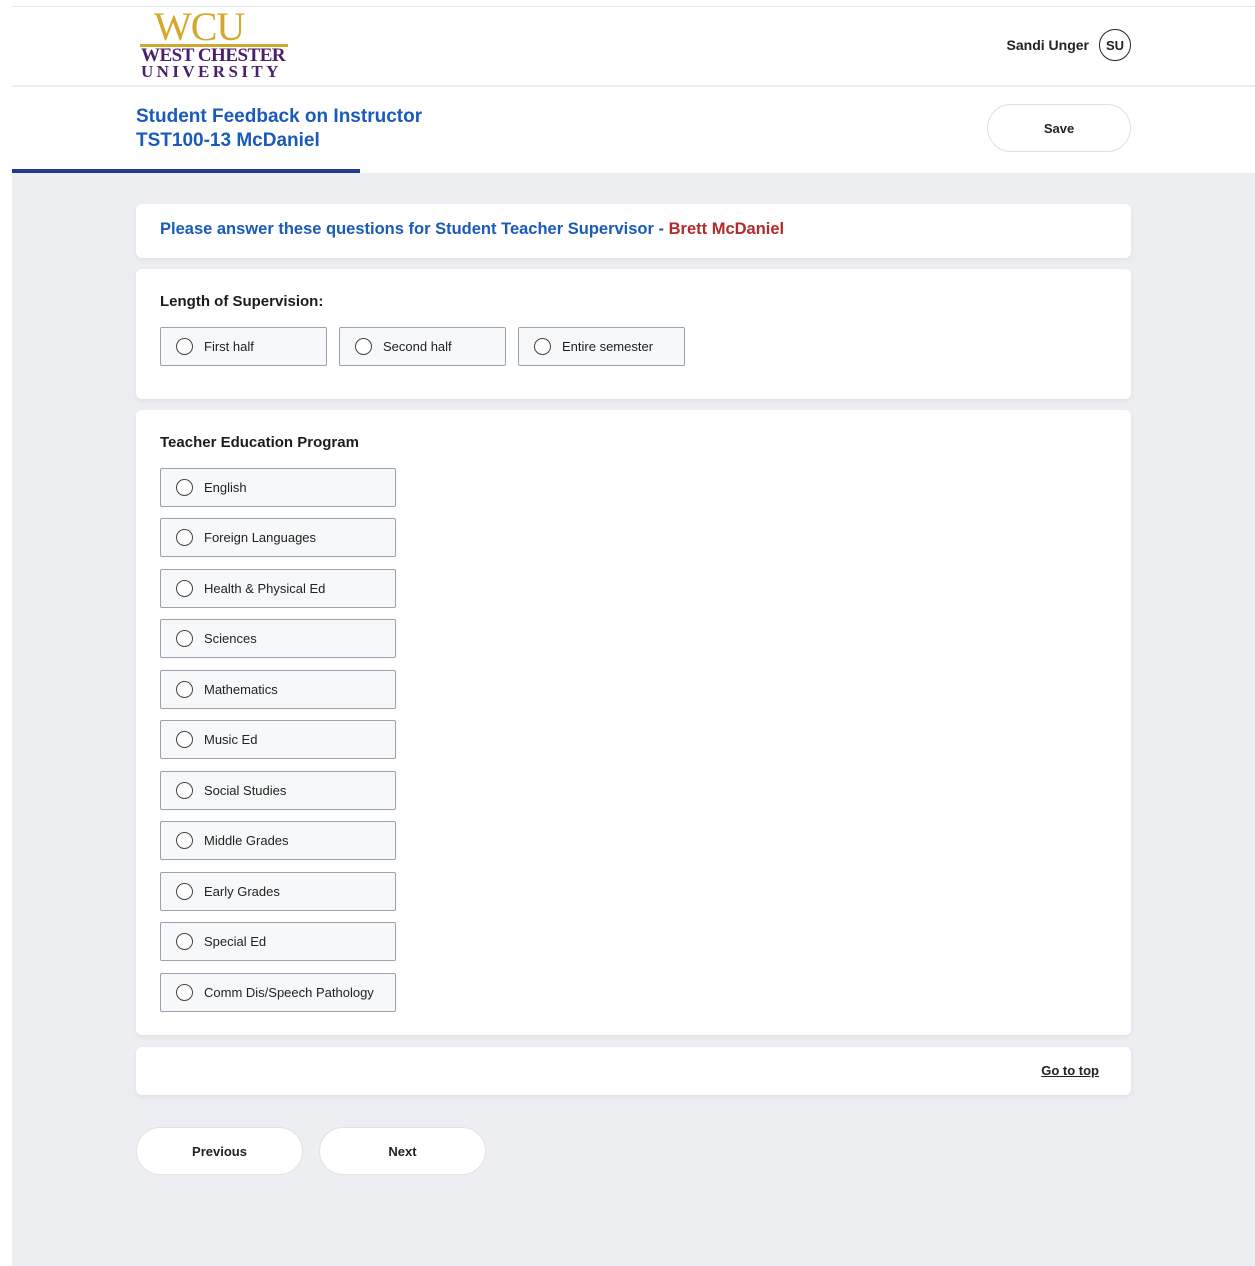 This screenshot has height=1266, width=1255. Describe the element at coordinates (186, 171) in the screenshot. I see `title-accent-bar` at that location.